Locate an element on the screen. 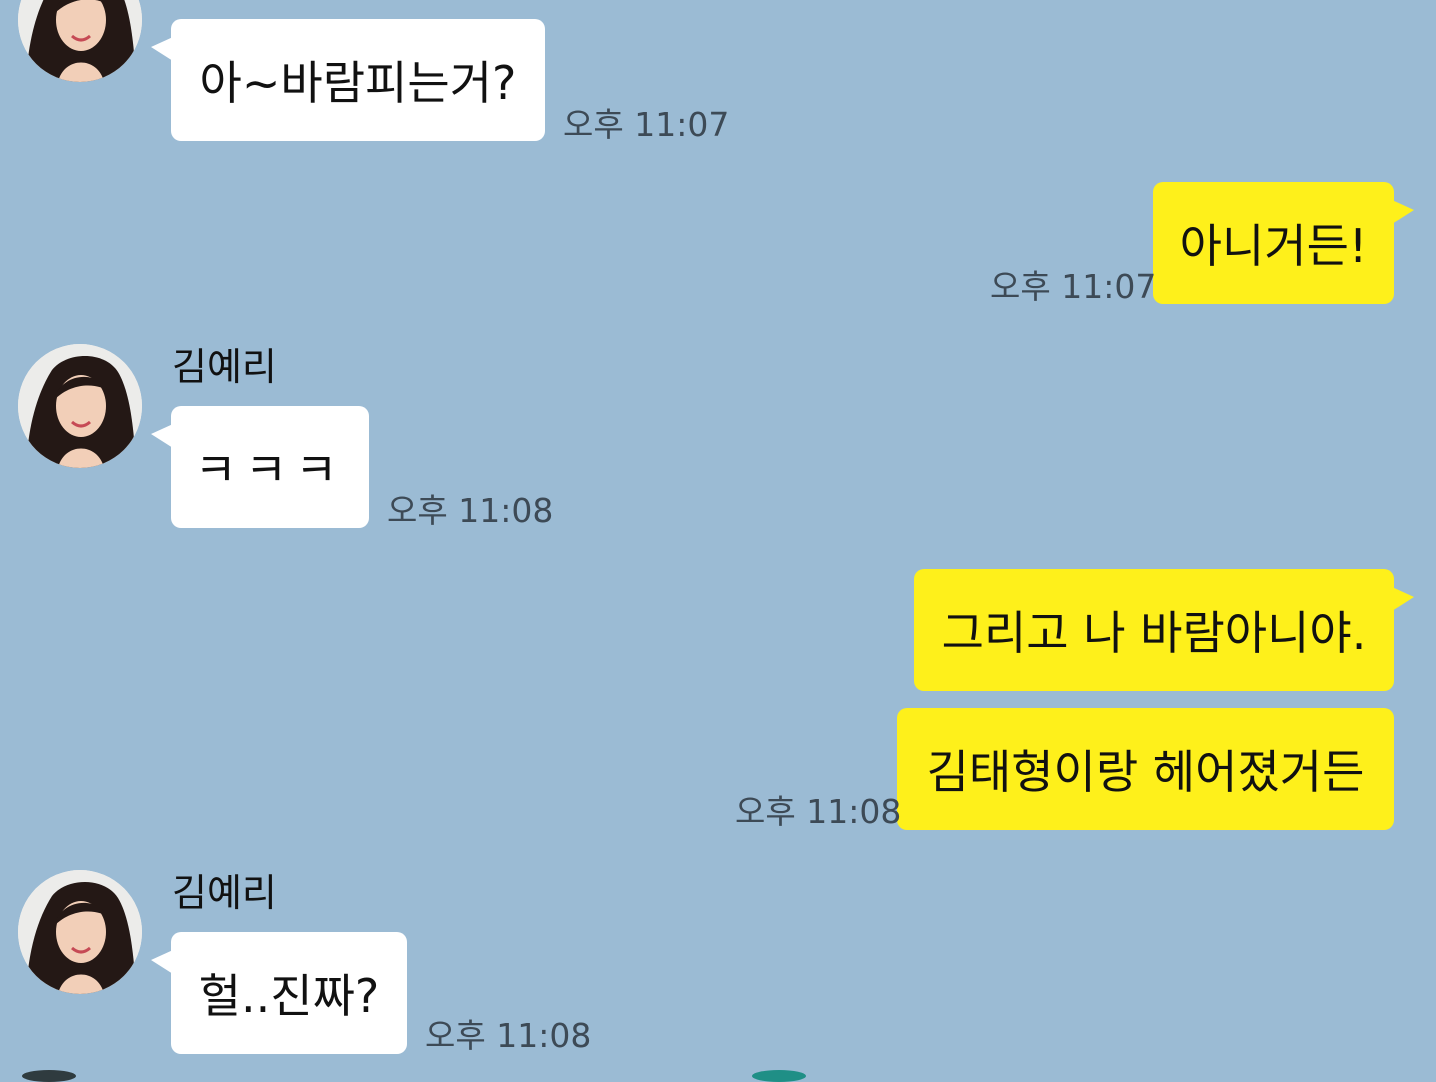  message-bubble: 아니거든! is located at coordinates (1283, 243).